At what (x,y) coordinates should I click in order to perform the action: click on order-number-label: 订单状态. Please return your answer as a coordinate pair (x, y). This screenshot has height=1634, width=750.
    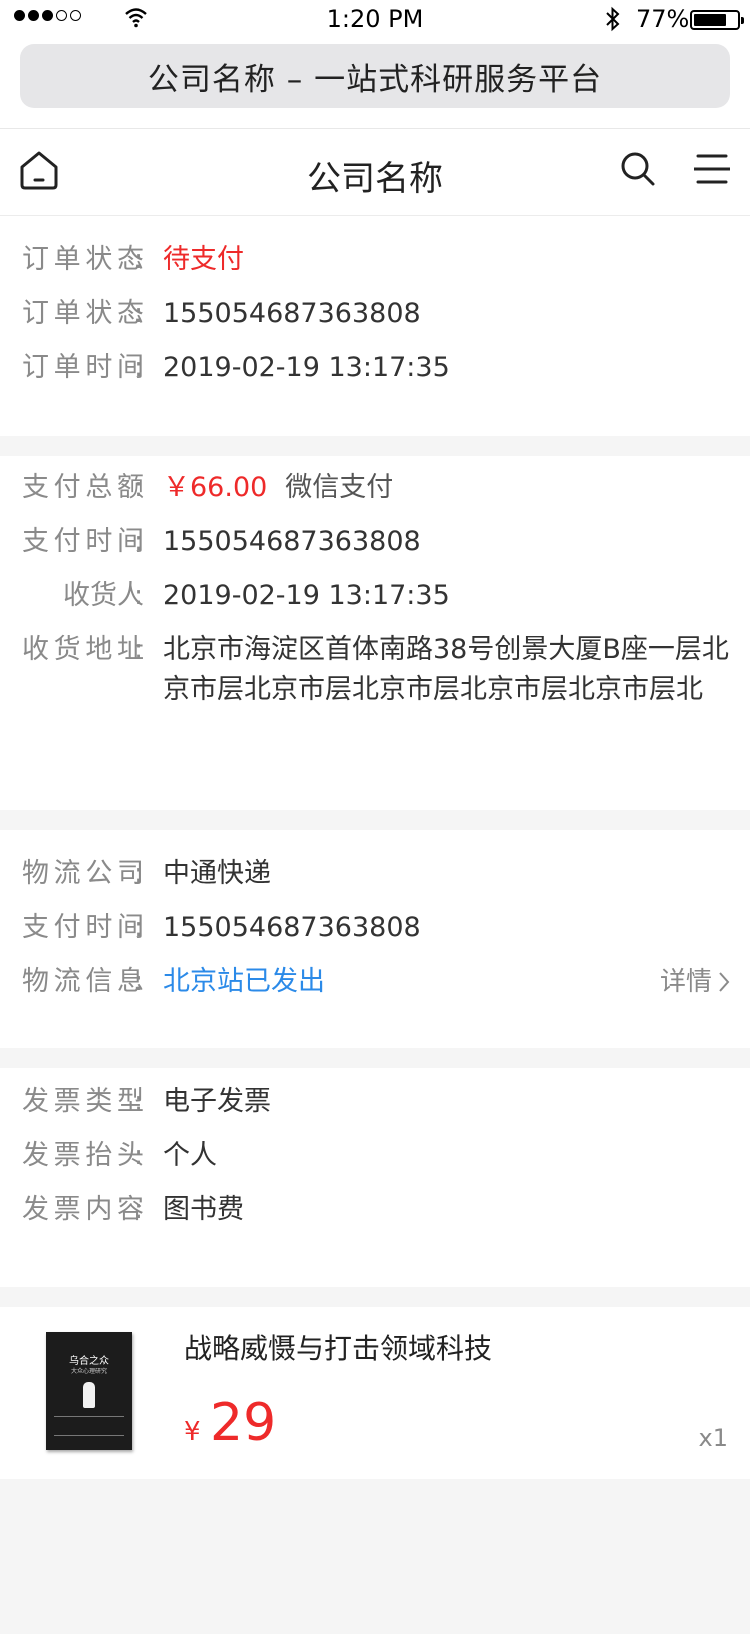
    Looking at the image, I should click on (83, 313).